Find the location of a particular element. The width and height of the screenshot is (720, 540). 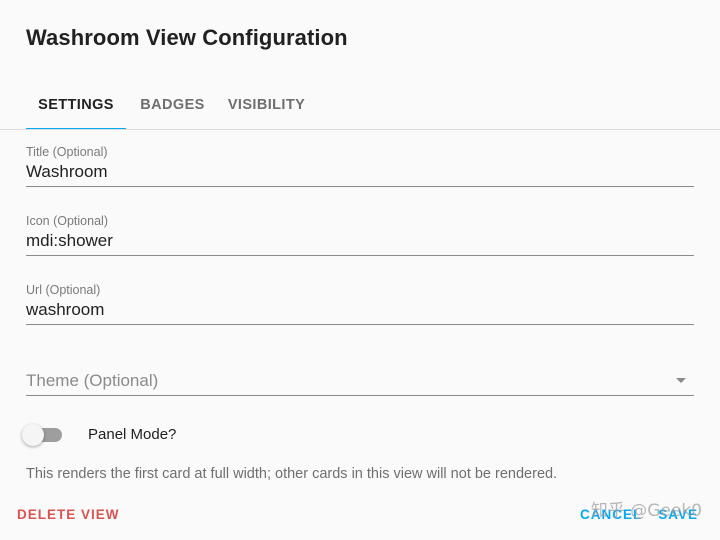

tab-settings-label: SETTINGS is located at coordinates (76, 105).